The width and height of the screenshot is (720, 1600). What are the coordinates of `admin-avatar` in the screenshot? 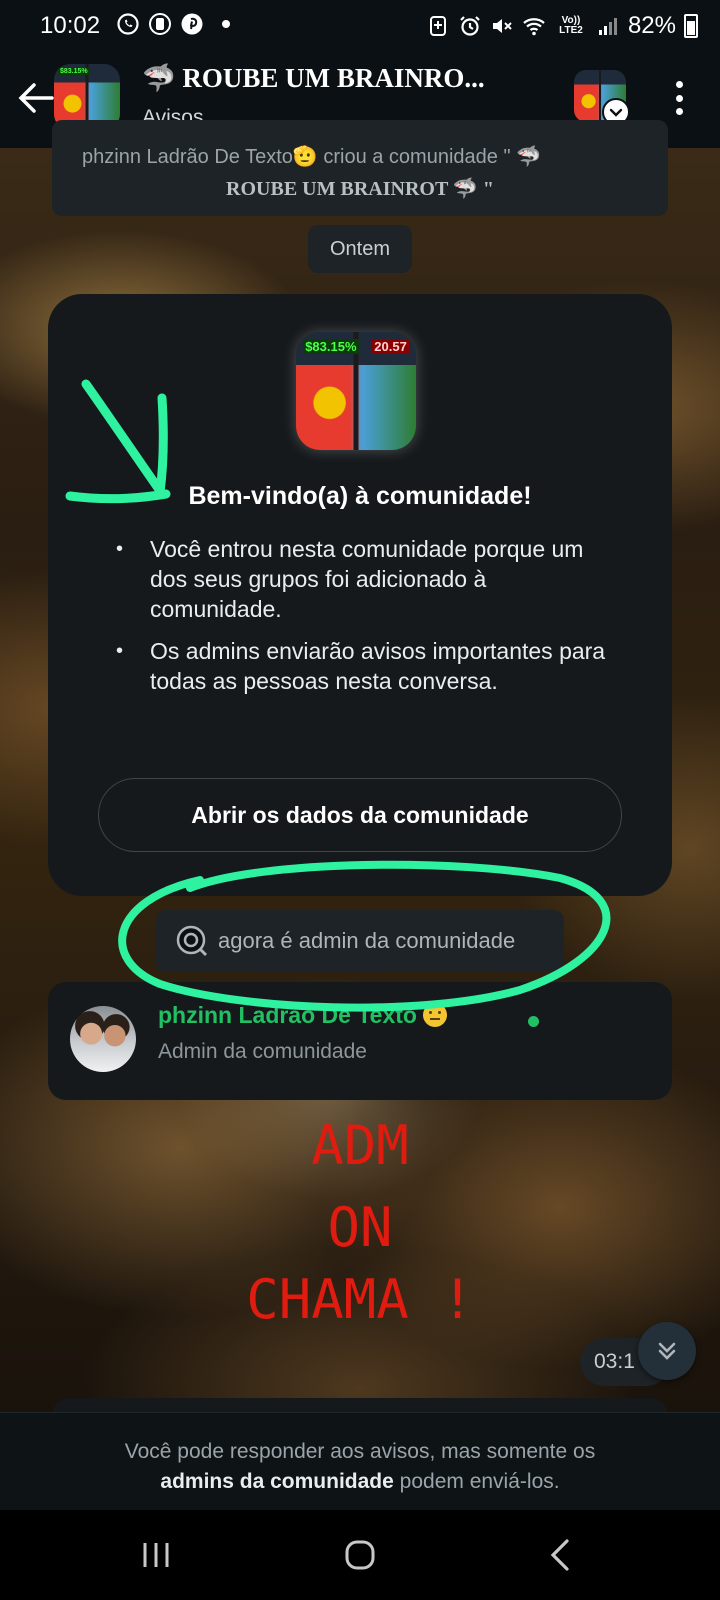 It's located at (103, 1039).